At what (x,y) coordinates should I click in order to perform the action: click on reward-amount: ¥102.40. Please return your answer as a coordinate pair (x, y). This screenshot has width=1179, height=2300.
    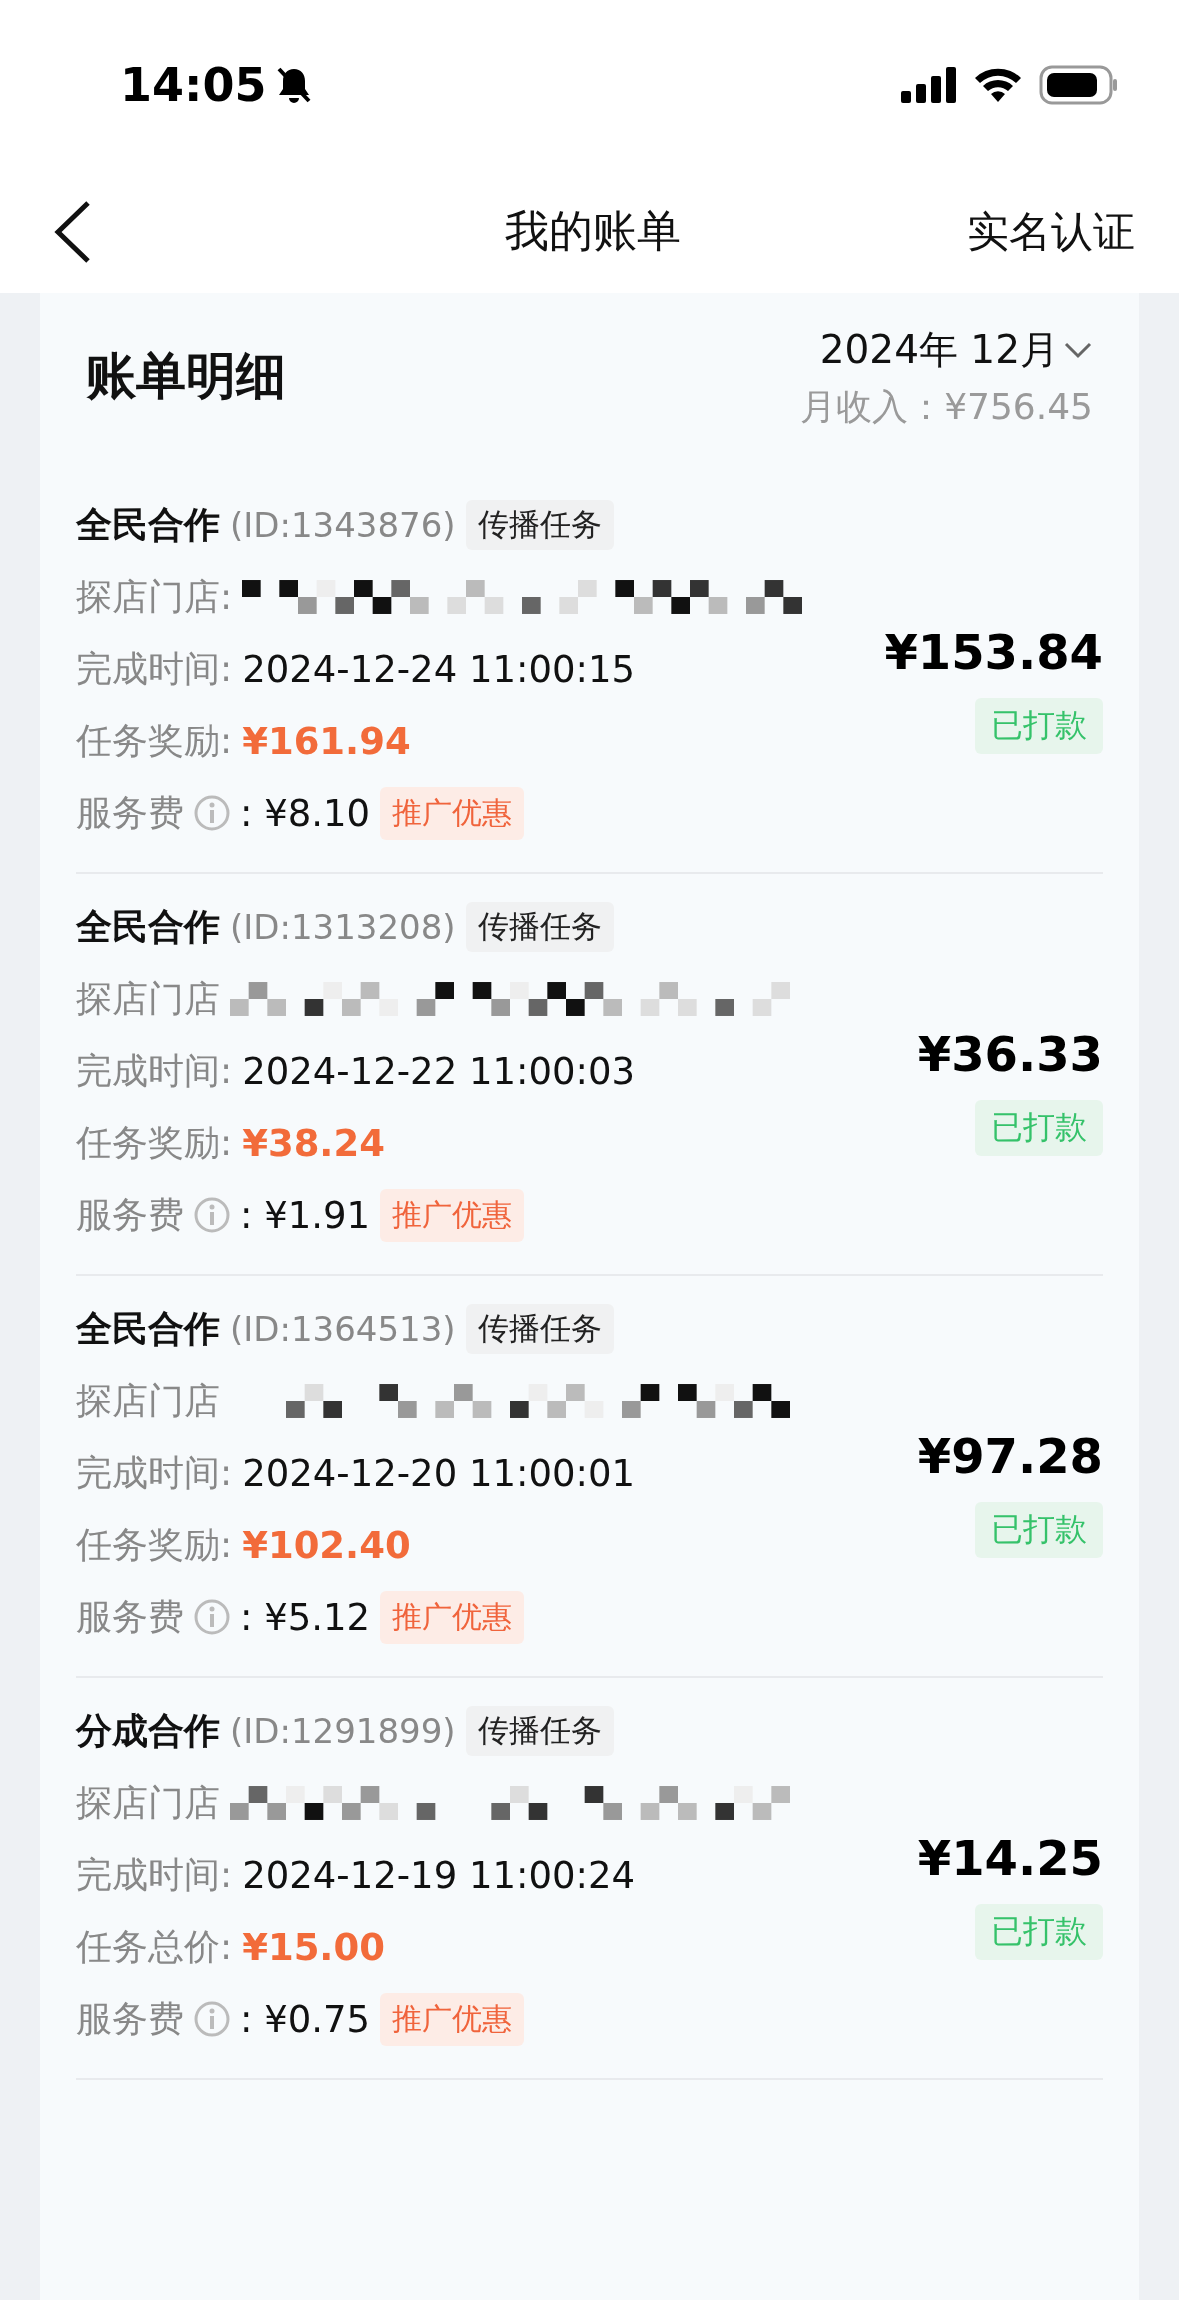
    Looking at the image, I should click on (326, 1545).